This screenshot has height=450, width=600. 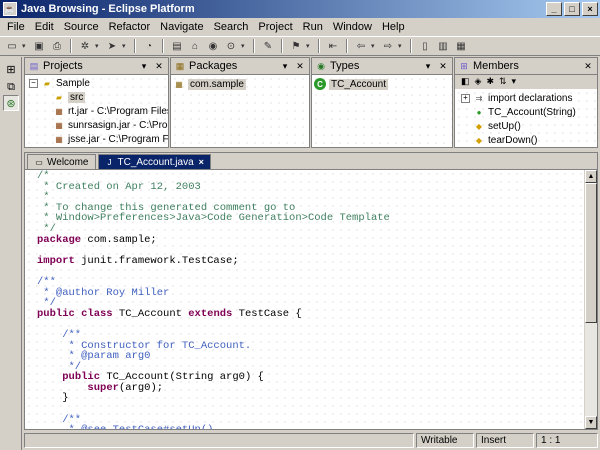 I want to click on back-dropdown-icon: ▾, so click(x=374, y=46).